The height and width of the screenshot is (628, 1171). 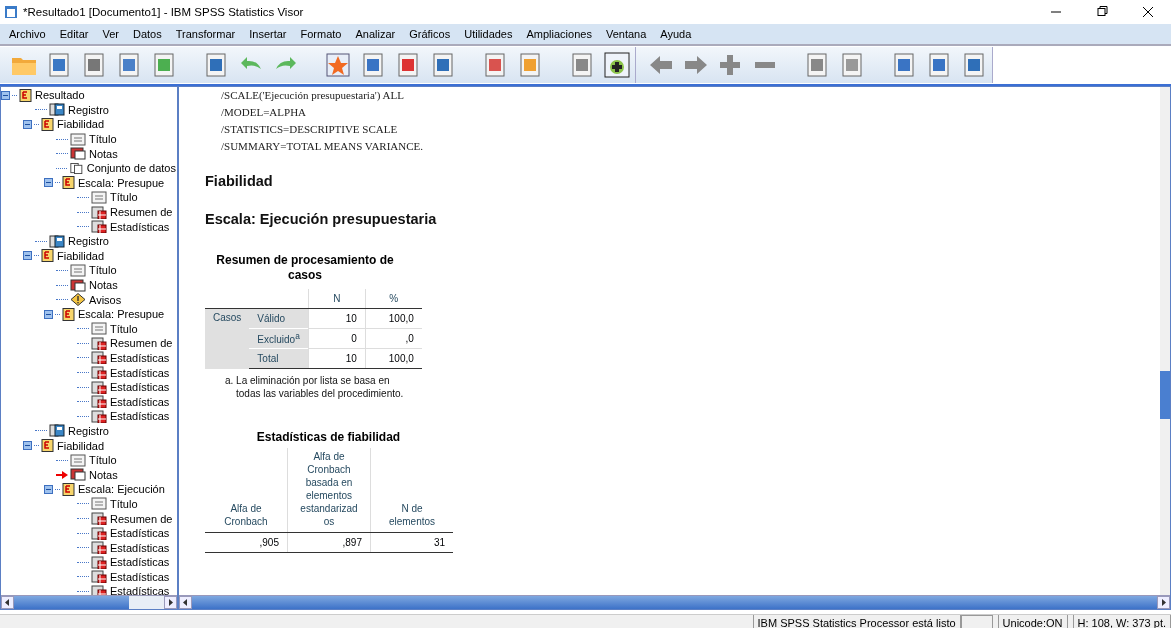 What do you see at coordinates (976, 621) in the screenshot?
I see `status-panel` at bounding box center [976, 621].